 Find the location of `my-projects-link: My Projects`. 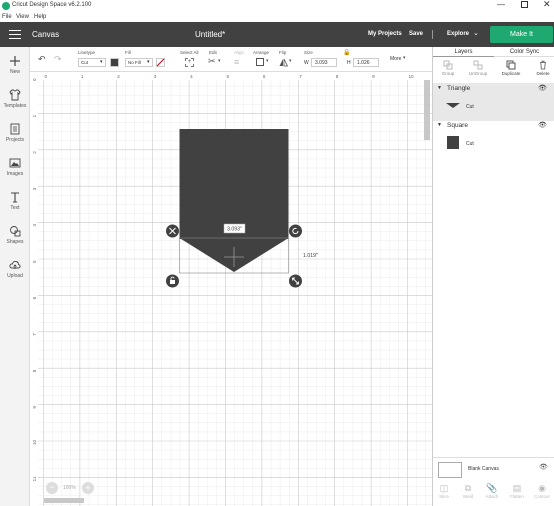

my-projects-link: My Projects is located at coordinates (385, 34).